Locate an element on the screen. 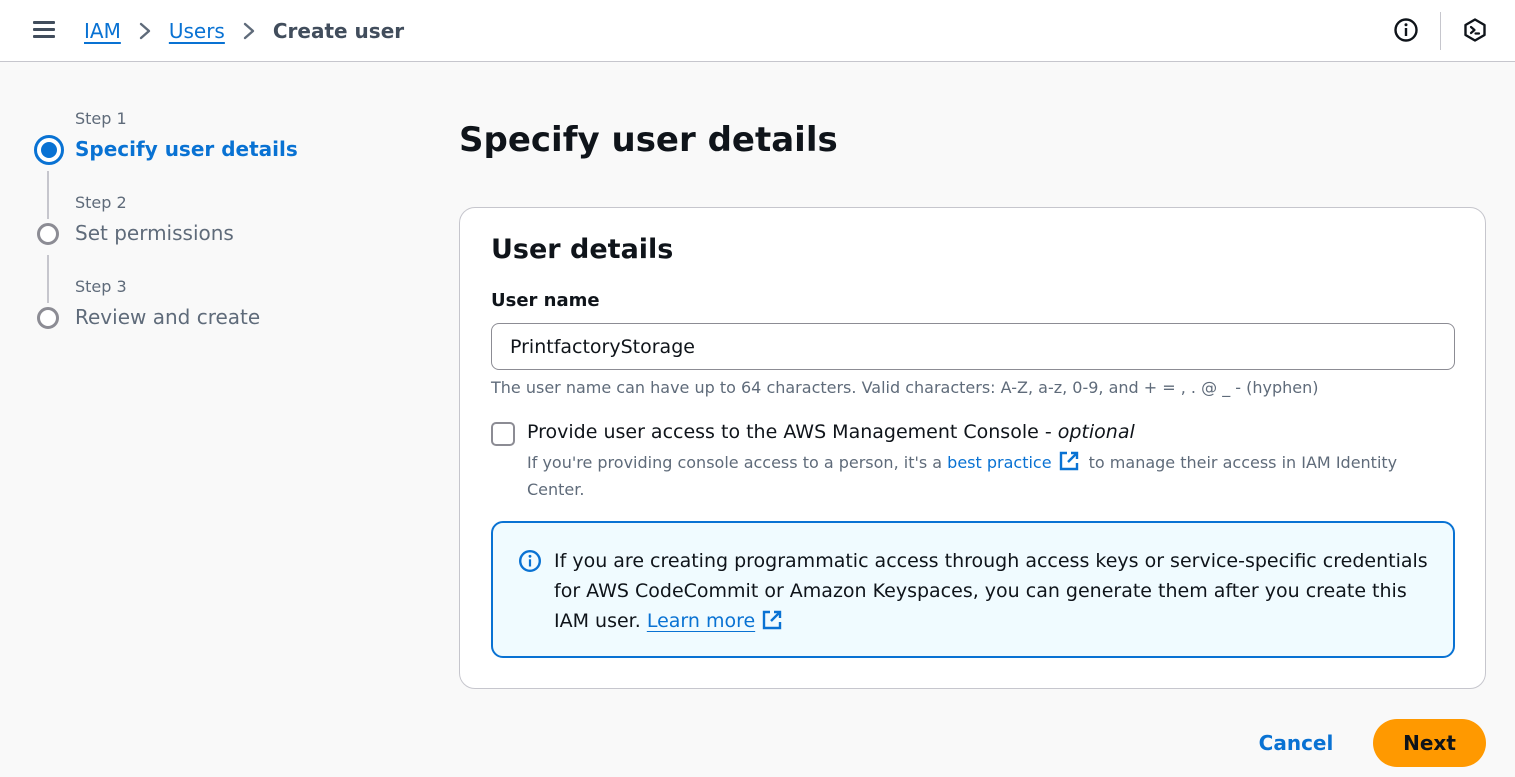 The height and width of the screenshot is (777, 1515). step-active-indicator-icon is located at coordinates (49, 150).